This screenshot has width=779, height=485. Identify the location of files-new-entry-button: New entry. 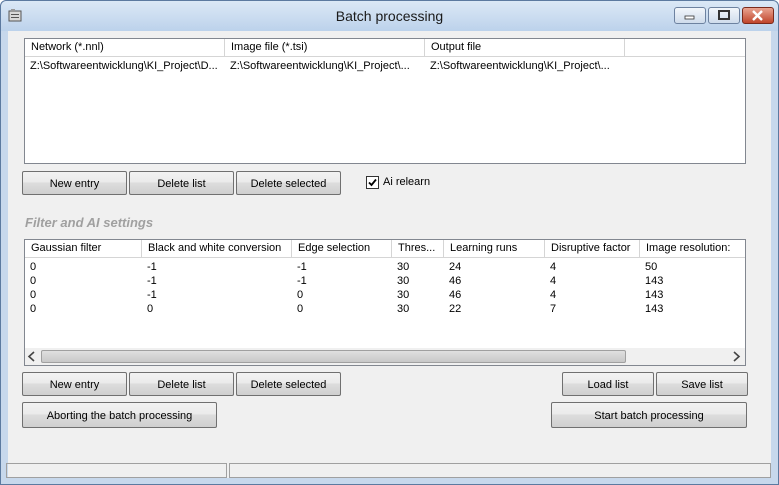
(74, 183).